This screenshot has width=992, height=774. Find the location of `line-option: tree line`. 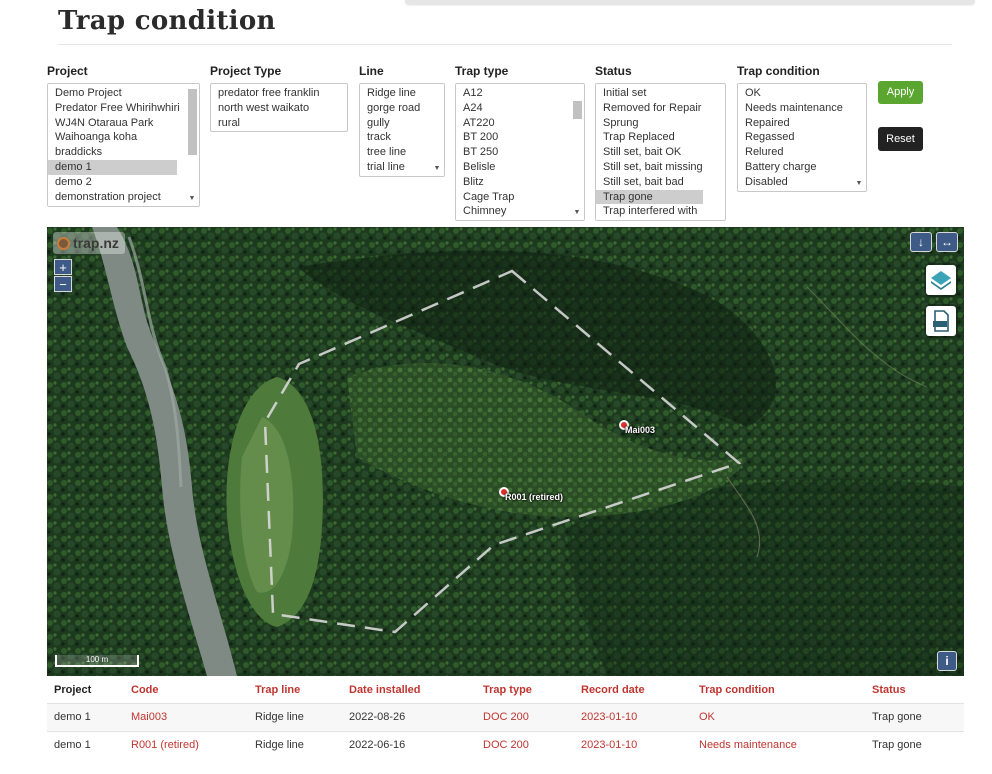

line-option: tree line is located at coordinates (391, 152).